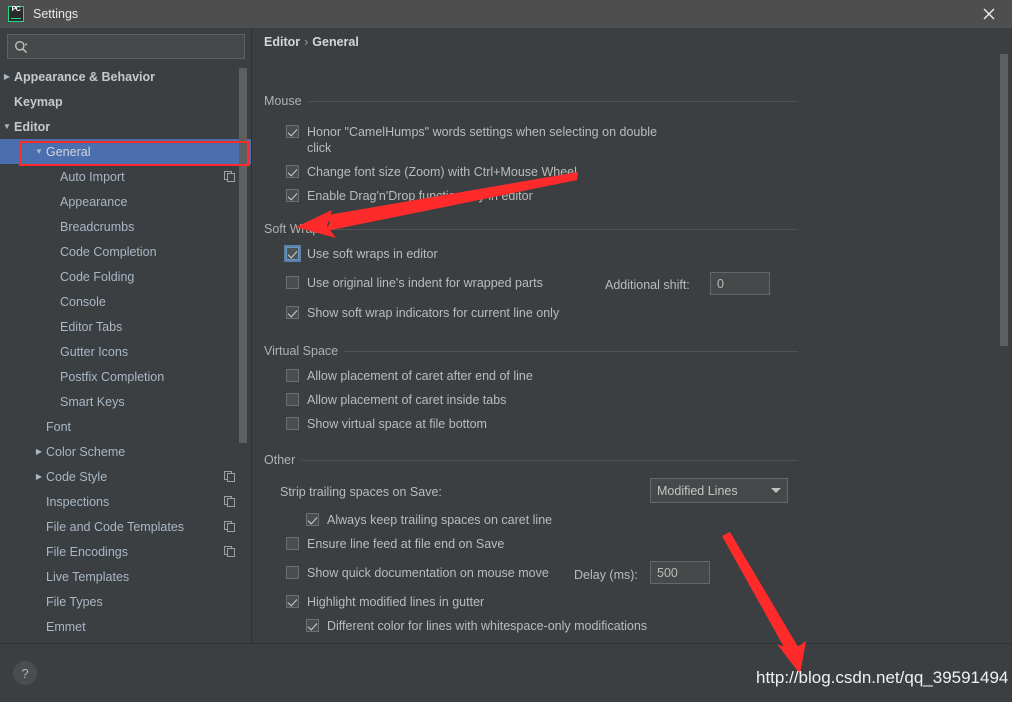 The height and width of the screenshot is (702, 1012). What do you see at coordinates (125, 101) in the screenshot?
I see `sidebar-item-keymap: Keymap` at bounding box center [125, 101].